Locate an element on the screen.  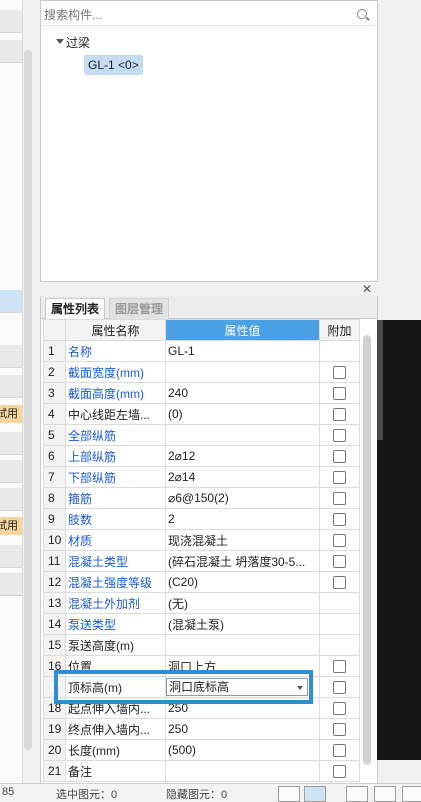
properties-scrollbar is located at coordinates (367, 550).